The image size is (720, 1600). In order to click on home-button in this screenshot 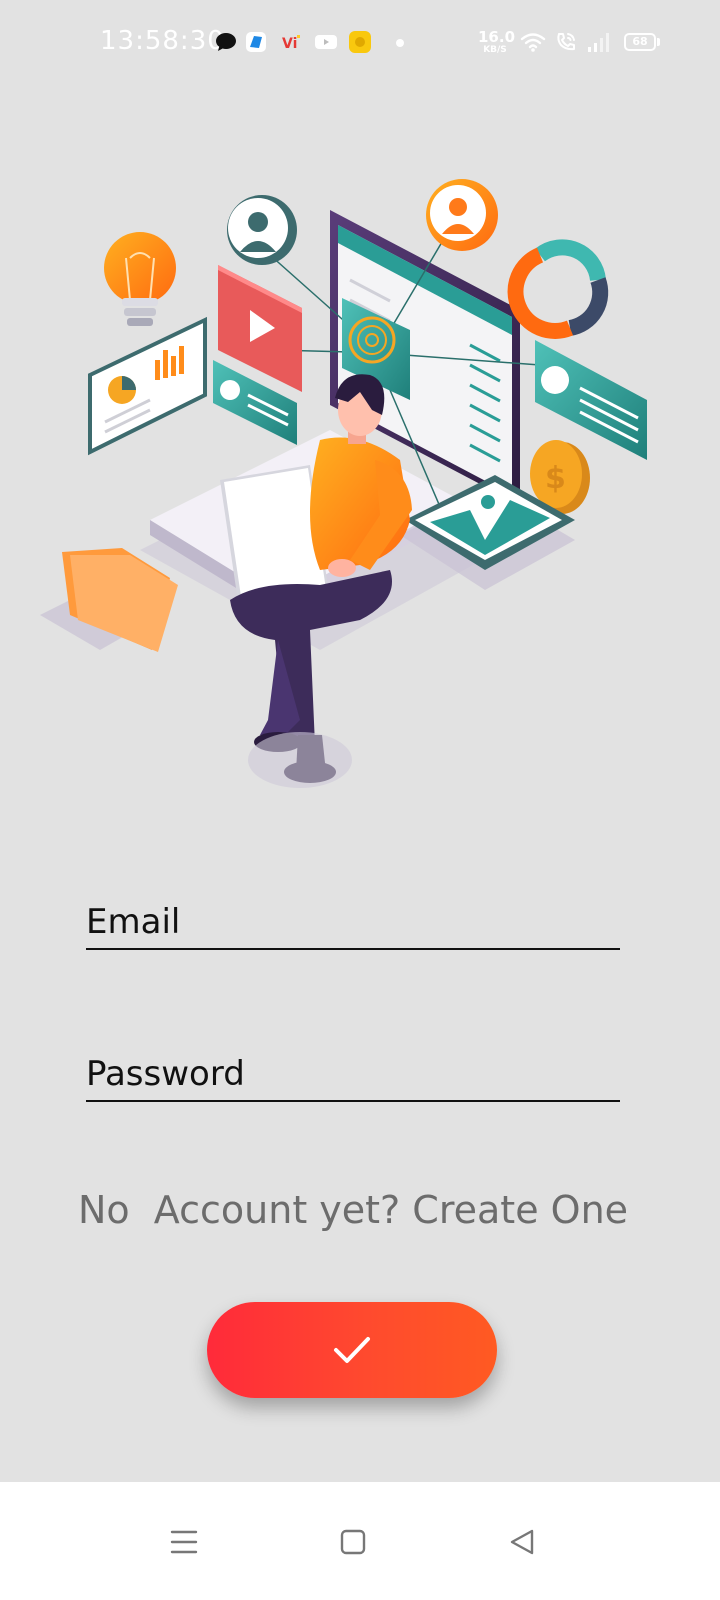, I will do `click(353, 1542)`.